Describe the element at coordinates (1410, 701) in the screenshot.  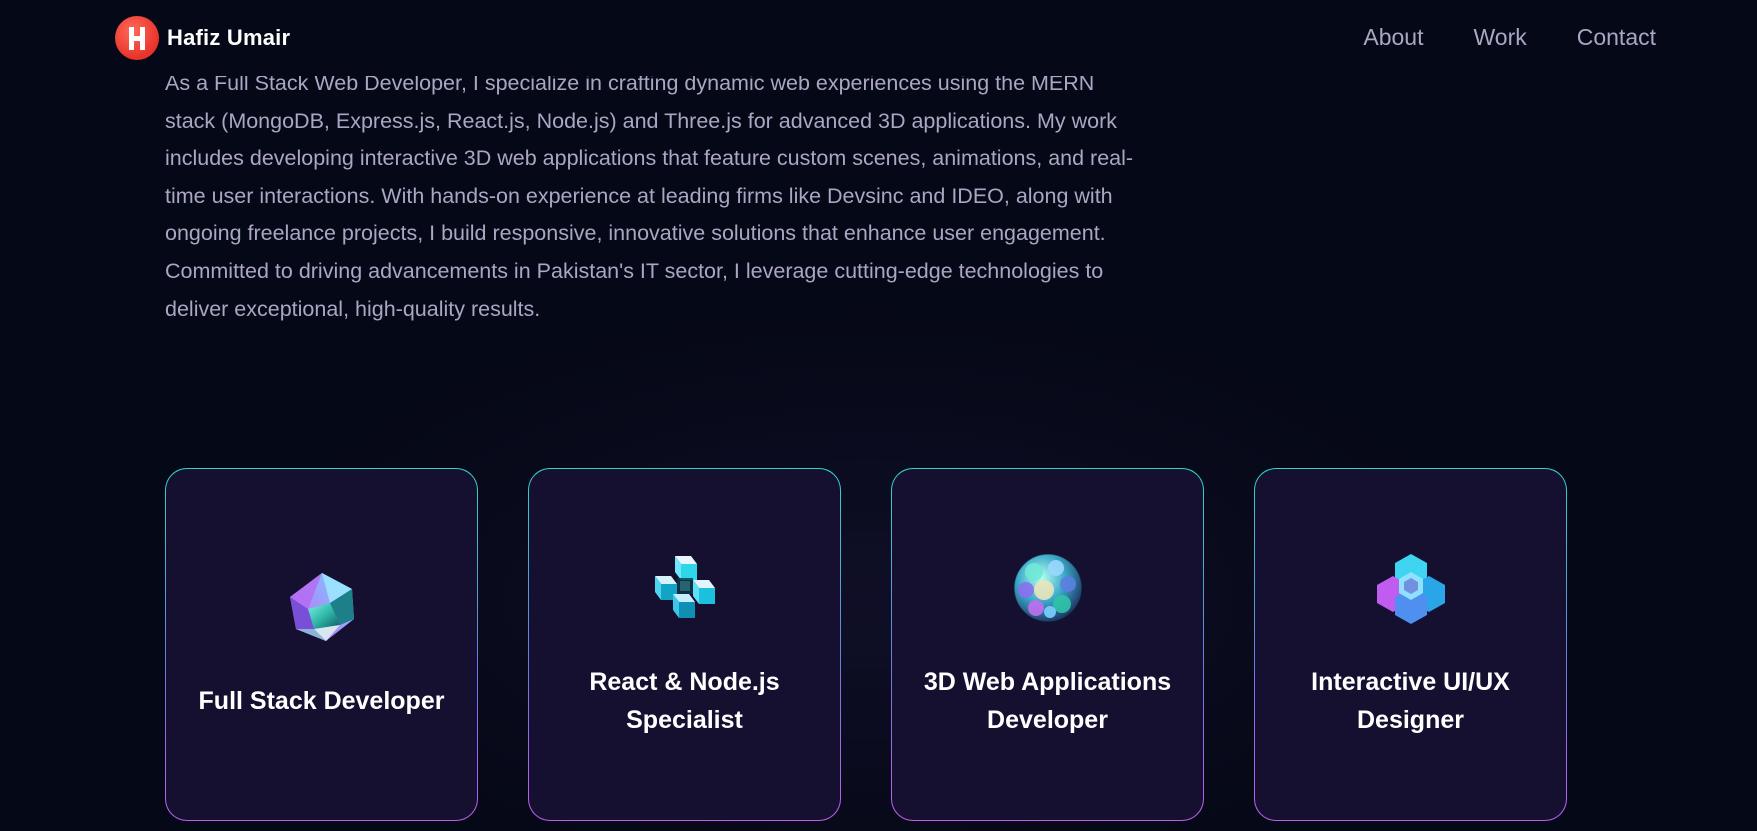
I see `service-title: Interactive UI/UX Designer` at that location.